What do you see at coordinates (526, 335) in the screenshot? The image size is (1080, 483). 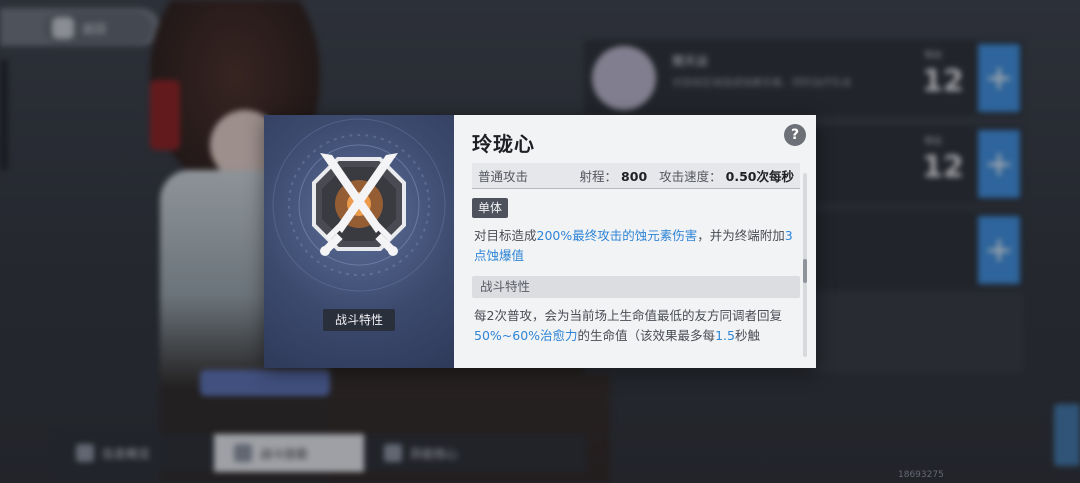 I see `heal-highlight: 50%~60%治愈力` at bounding box center [526, 335].